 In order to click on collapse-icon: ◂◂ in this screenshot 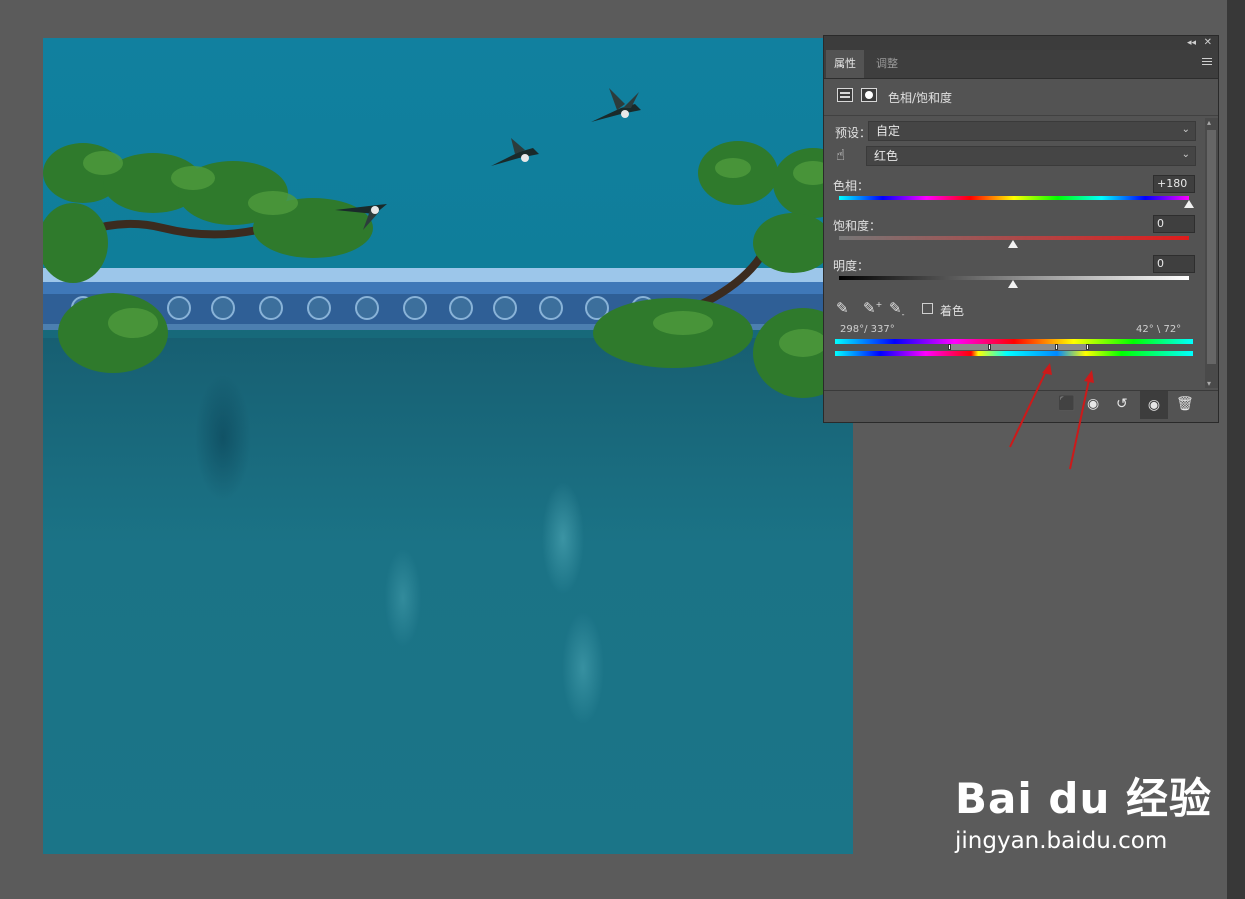, I will do `click(1191, 43)`.